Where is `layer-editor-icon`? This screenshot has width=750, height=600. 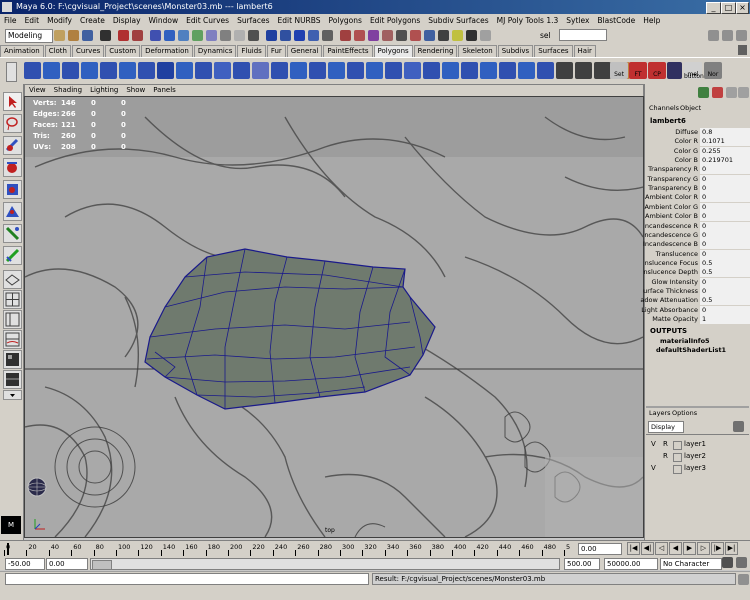
layer-editor-icon is located at coordinates (717, 92).